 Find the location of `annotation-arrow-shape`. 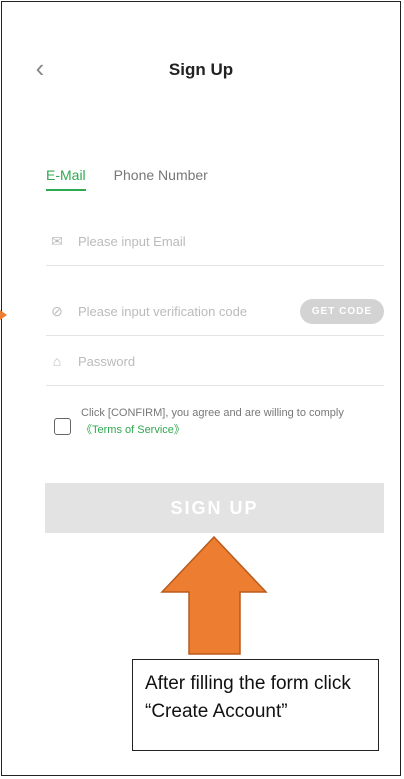

annotation-arrow-shape is located at coordinates (214, 595).